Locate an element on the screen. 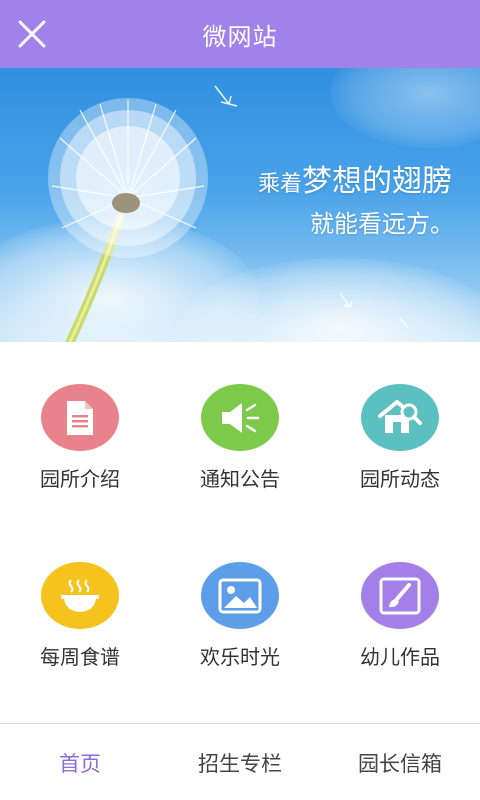 The height and width of the screenshot is (800, 480). page-title: 微网站 is located at coordinates (240, 36).